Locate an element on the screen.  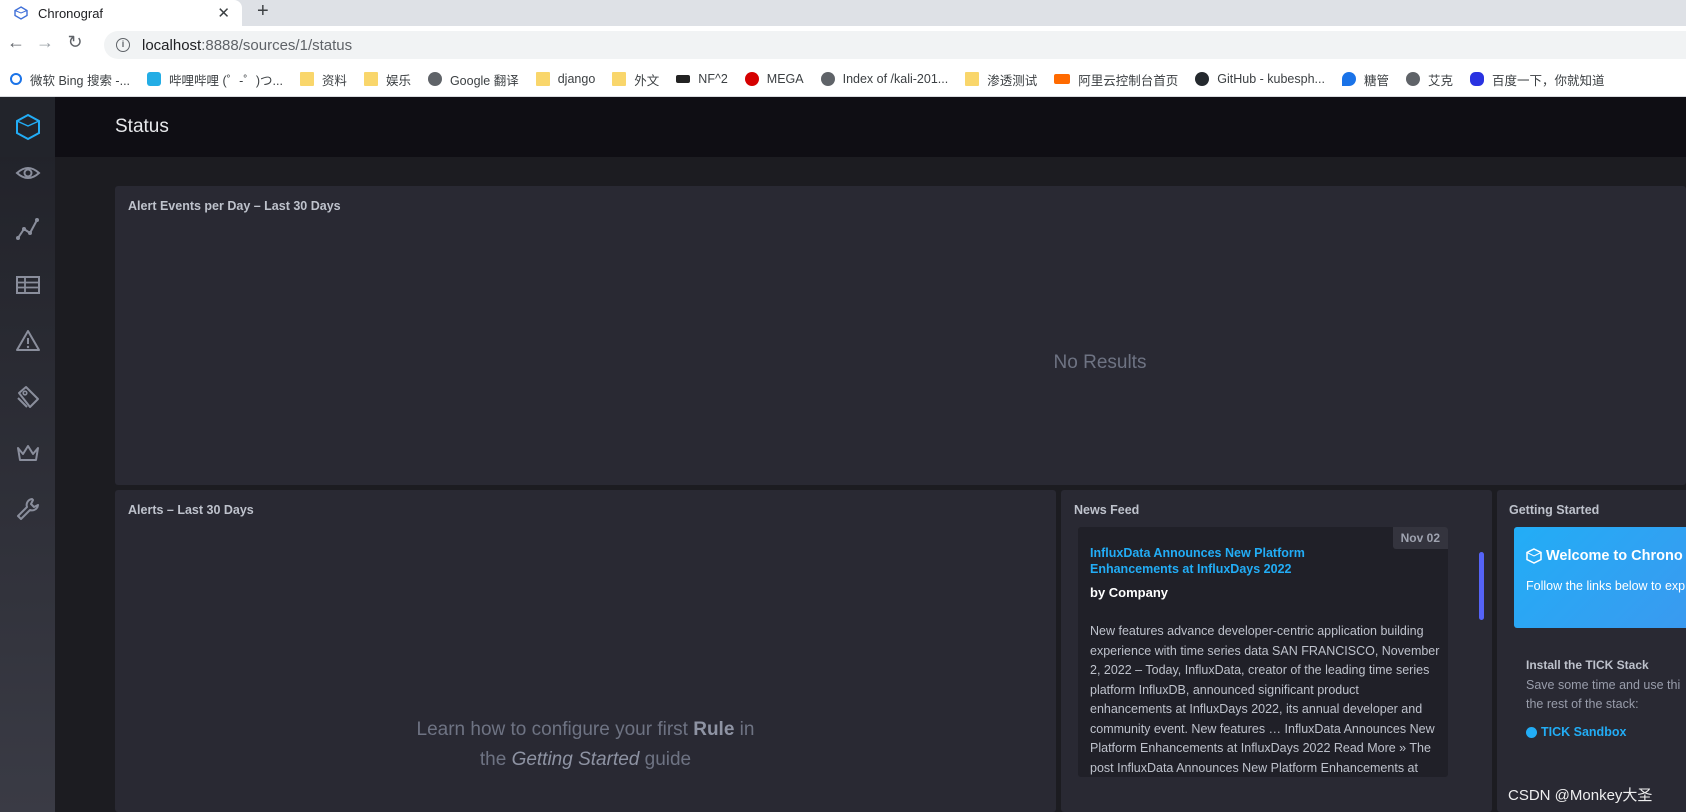
panel-title: News Feed is located at coordinates (1107, 510).